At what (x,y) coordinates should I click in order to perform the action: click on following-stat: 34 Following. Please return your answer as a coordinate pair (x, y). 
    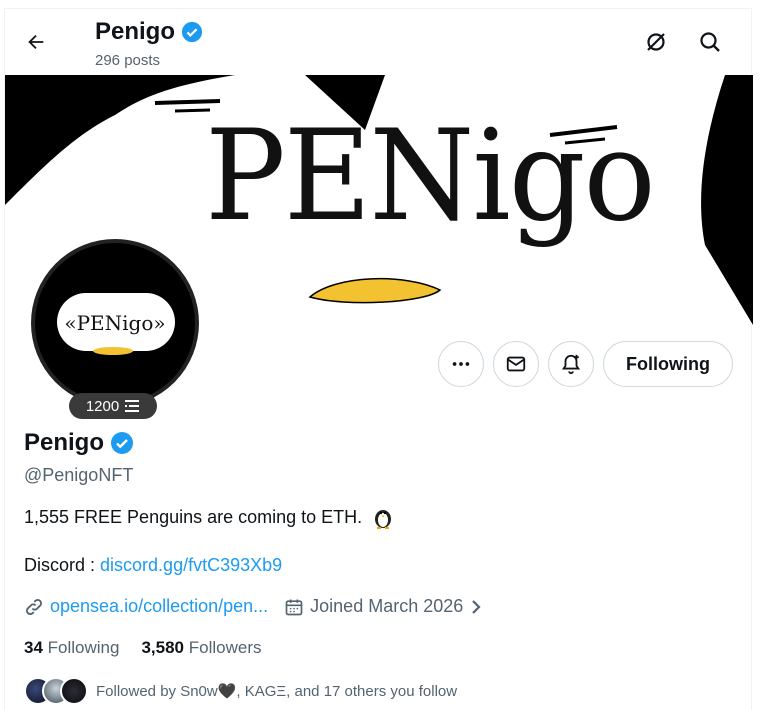
    Looking at the image, I should click on (71, 648).